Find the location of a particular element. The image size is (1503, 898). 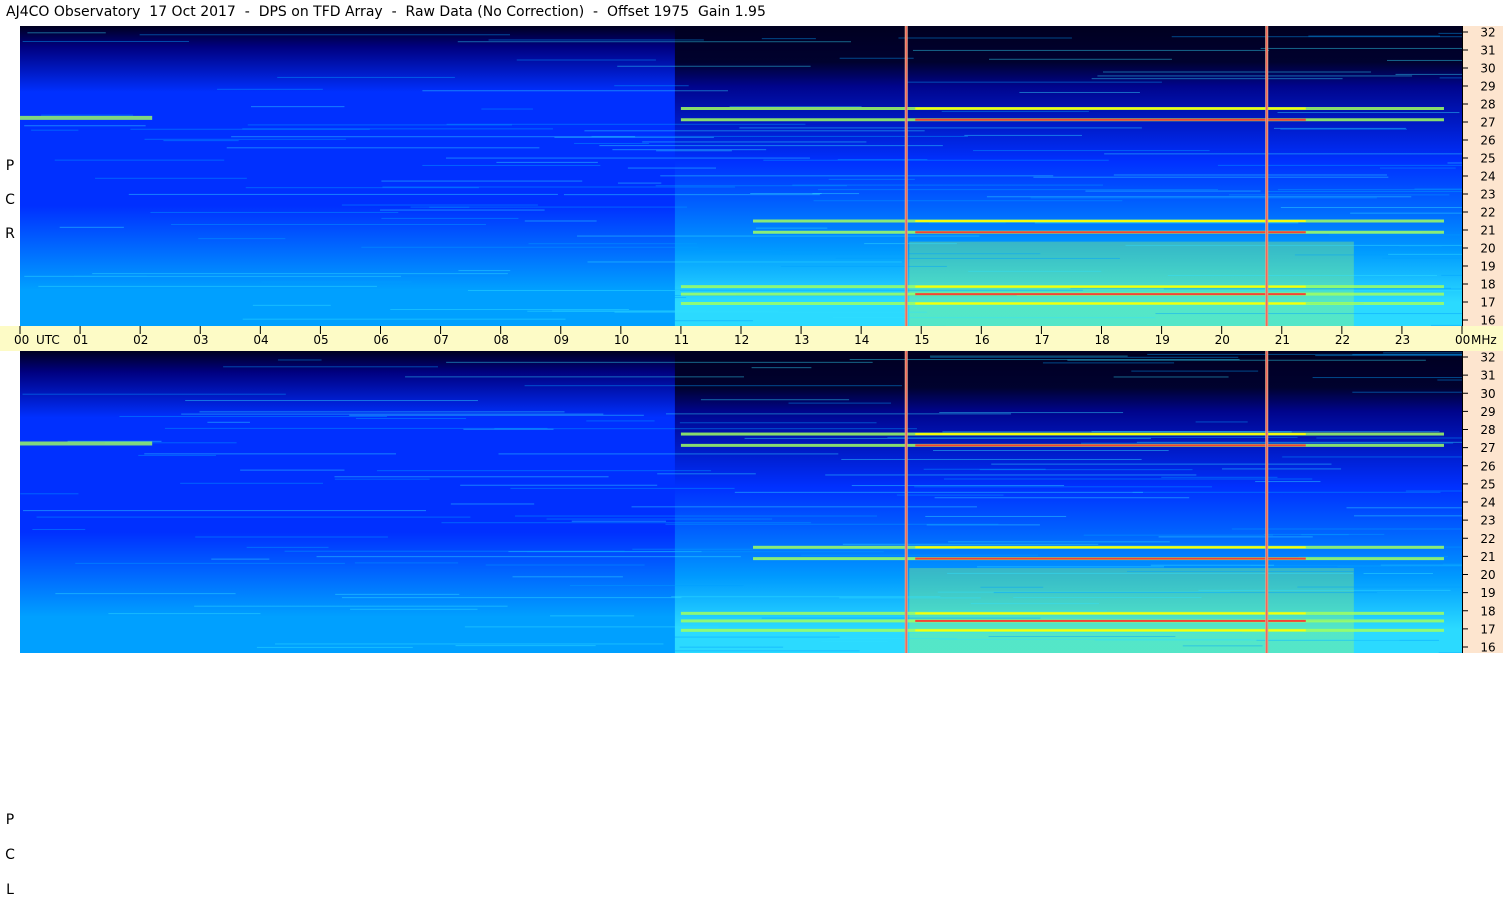

utc-tick-label-8: 08 is located at coordinates (501, 340).